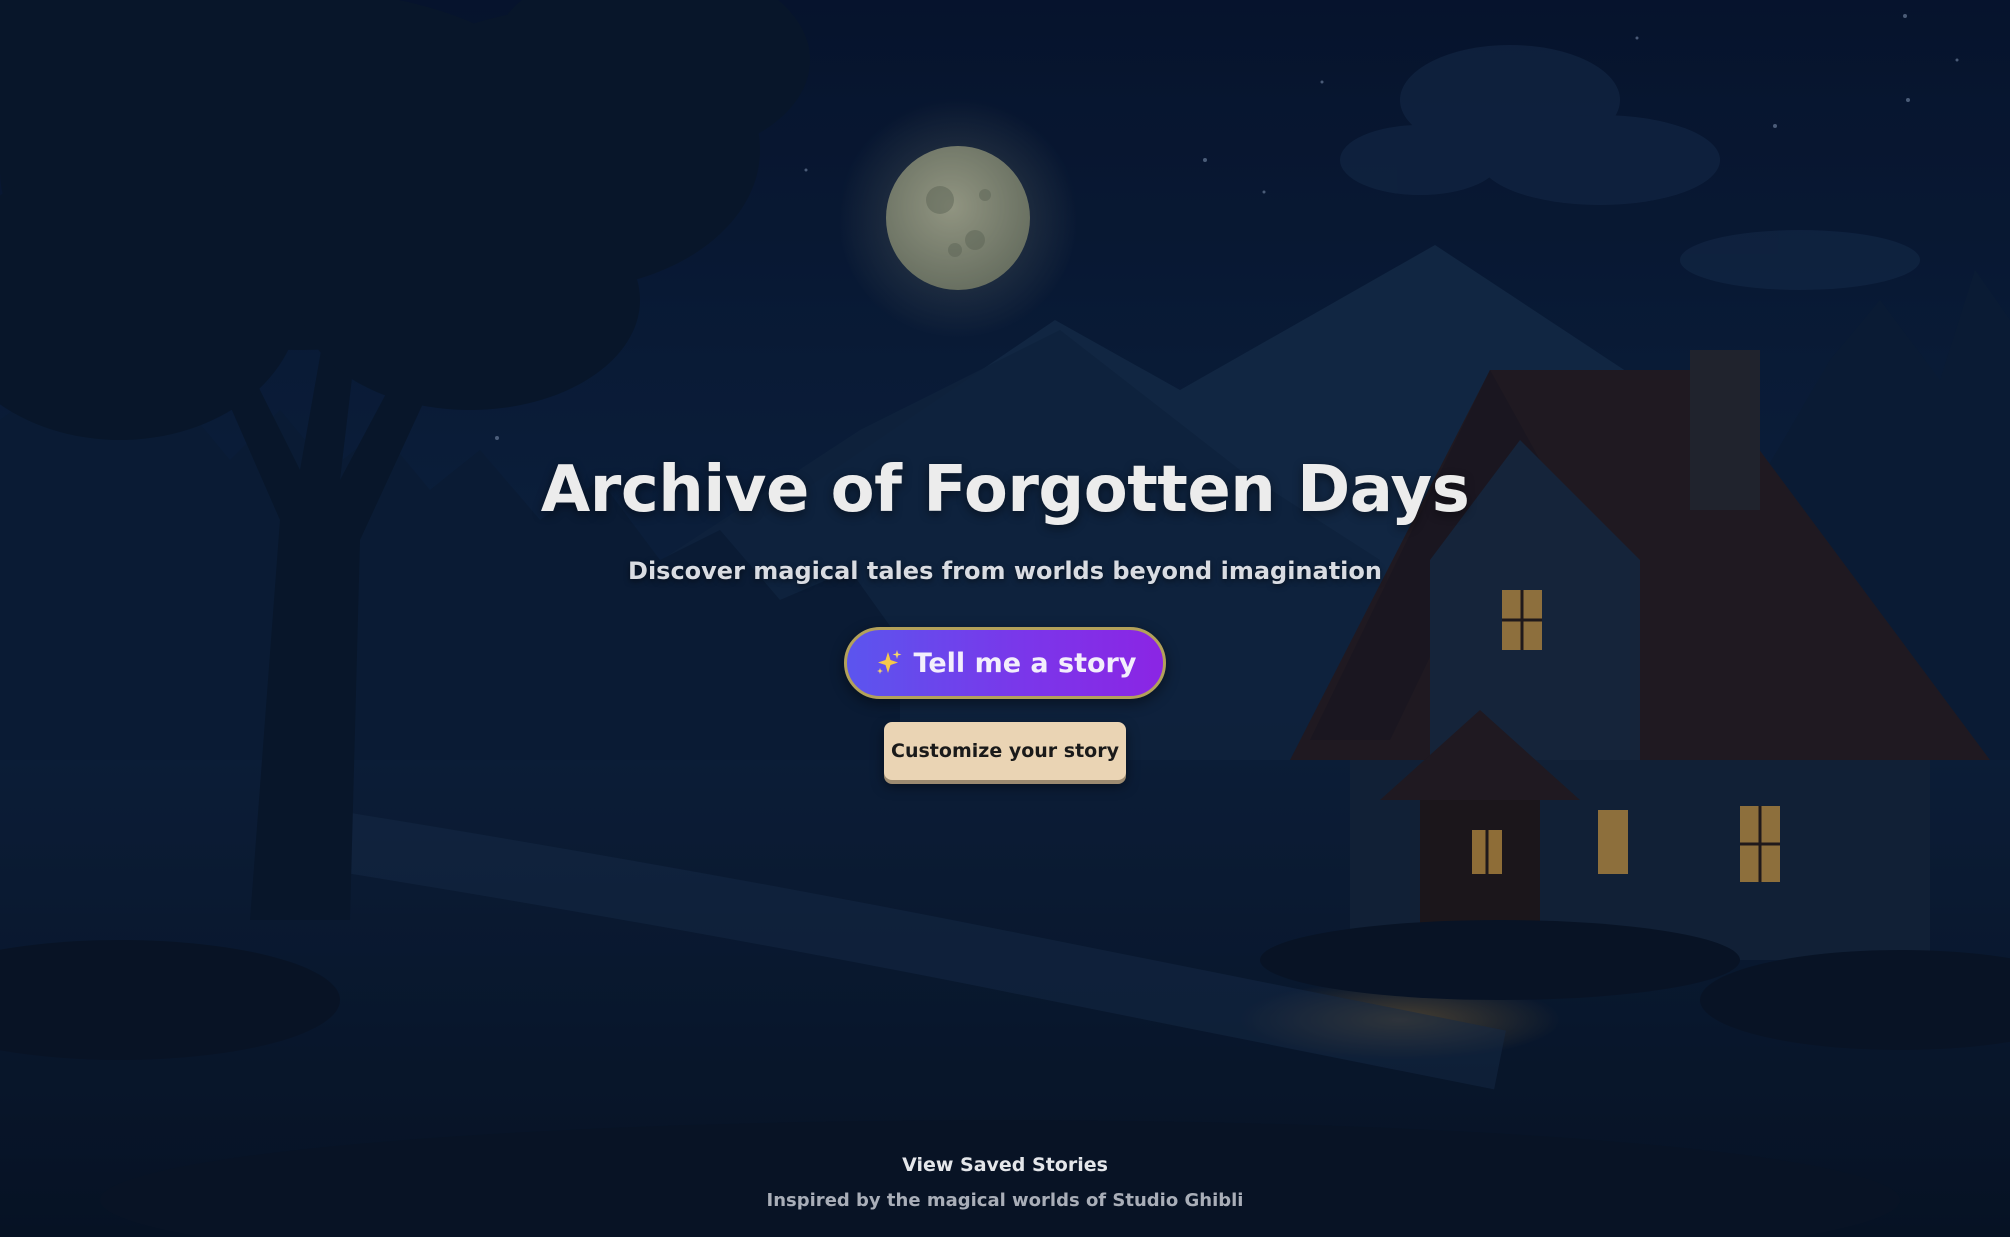  What do you see at coordinates (1005, 490) in the screenshot?
I see `page-title: Archive of Forgotten Days` at bounding box center [1005, 490].